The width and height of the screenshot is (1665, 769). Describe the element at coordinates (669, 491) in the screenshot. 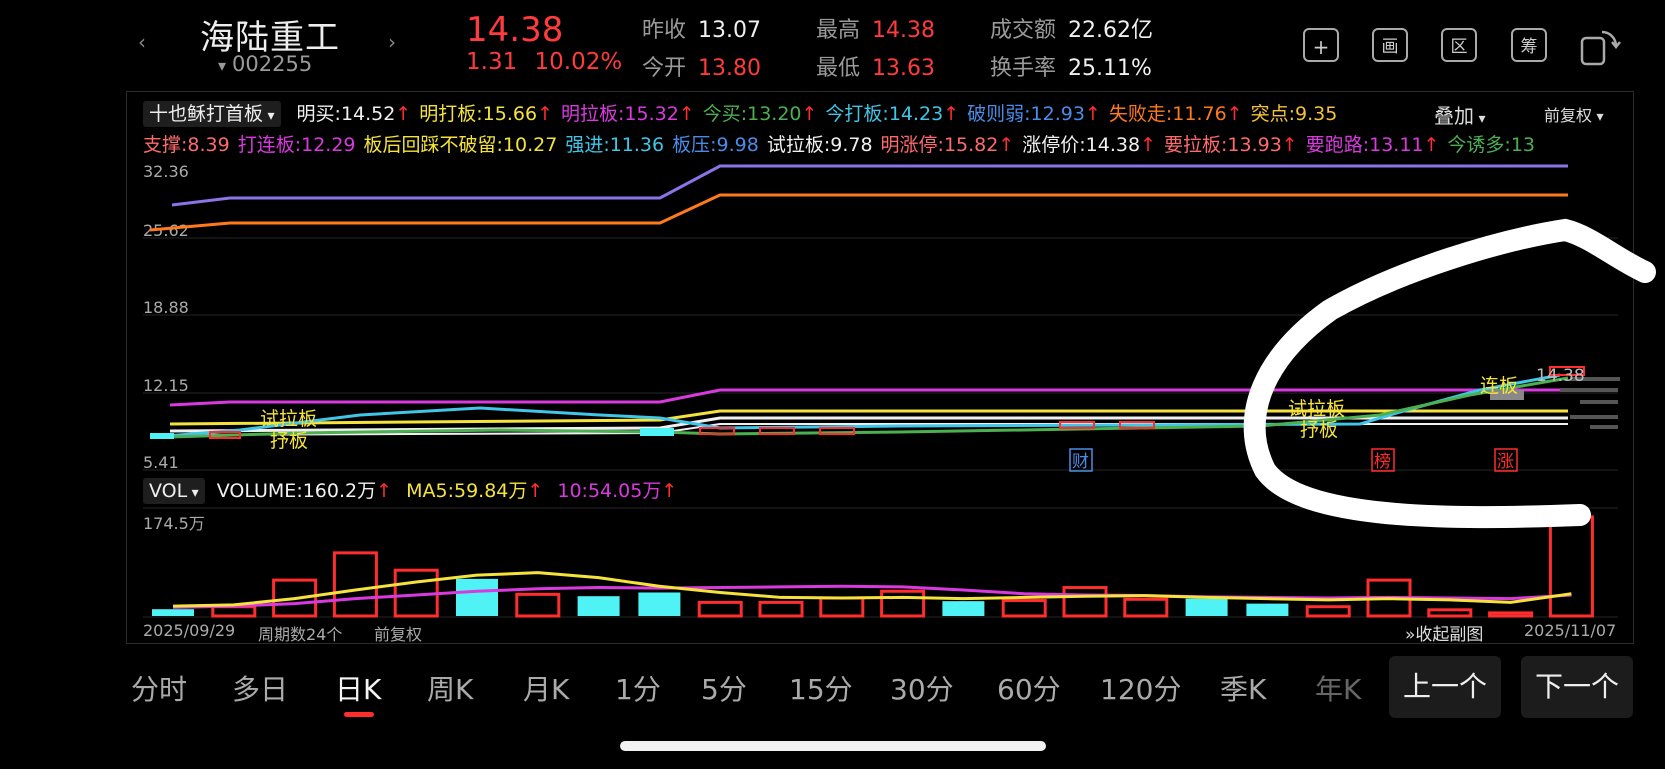

I see `ma10-arrow: ↑` at that location.